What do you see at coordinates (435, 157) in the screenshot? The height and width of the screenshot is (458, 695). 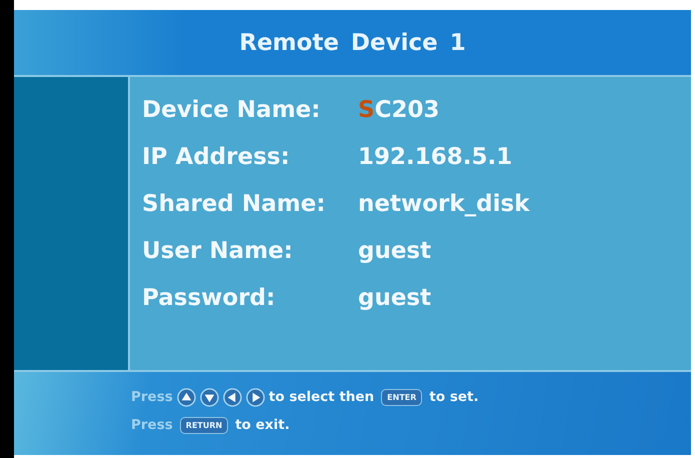 I see `field-value: 192.168.5.1` at bounding box center [435, 157].